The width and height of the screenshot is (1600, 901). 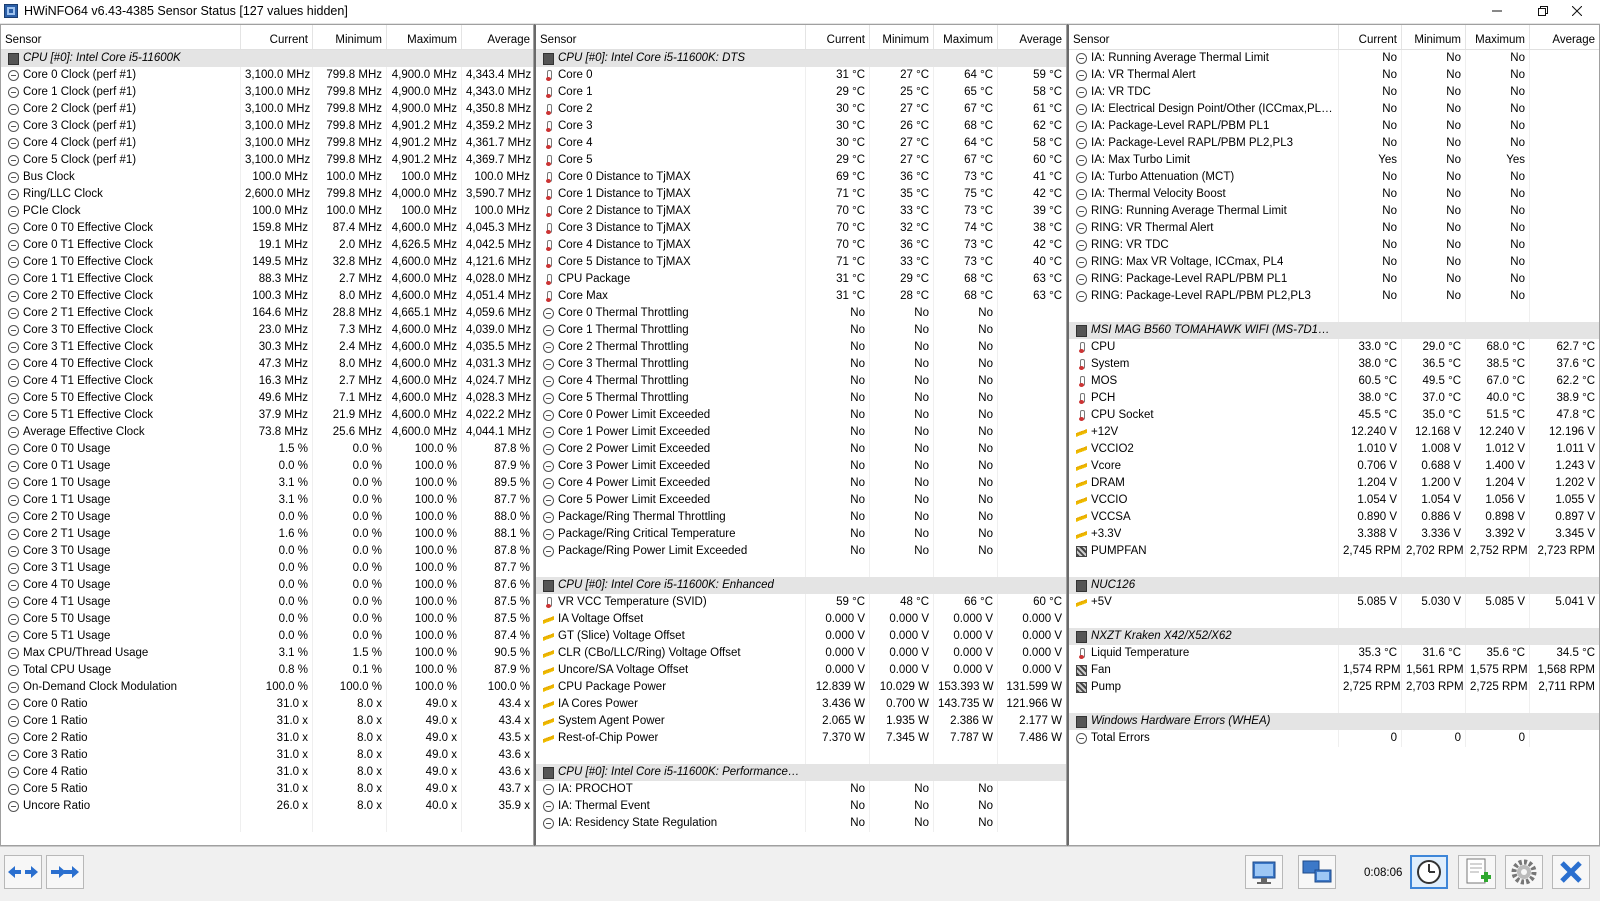 What do you see at coordinates (267, 738) in the screenshot?
I see `sensor-row: Core 2 Ratio 31.0 x 8.0 x 49.0 x 43.5 x` at bounding box center [267, 738].